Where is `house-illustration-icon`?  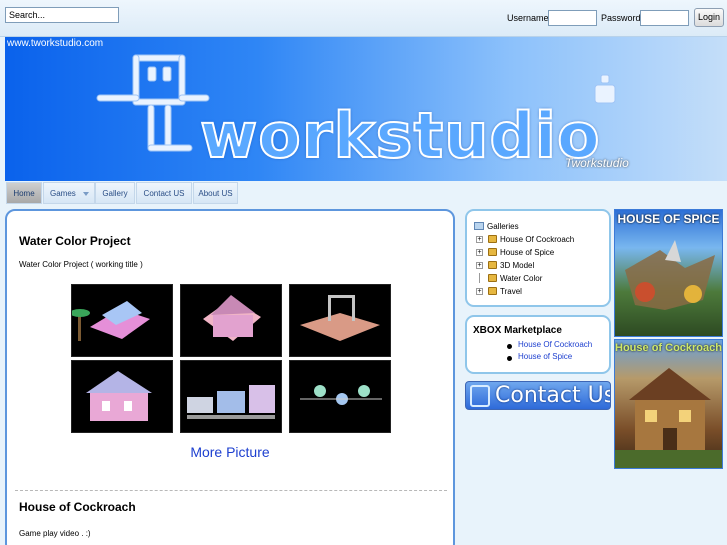 house-illustration-icon is located at coordinates (668, 418).